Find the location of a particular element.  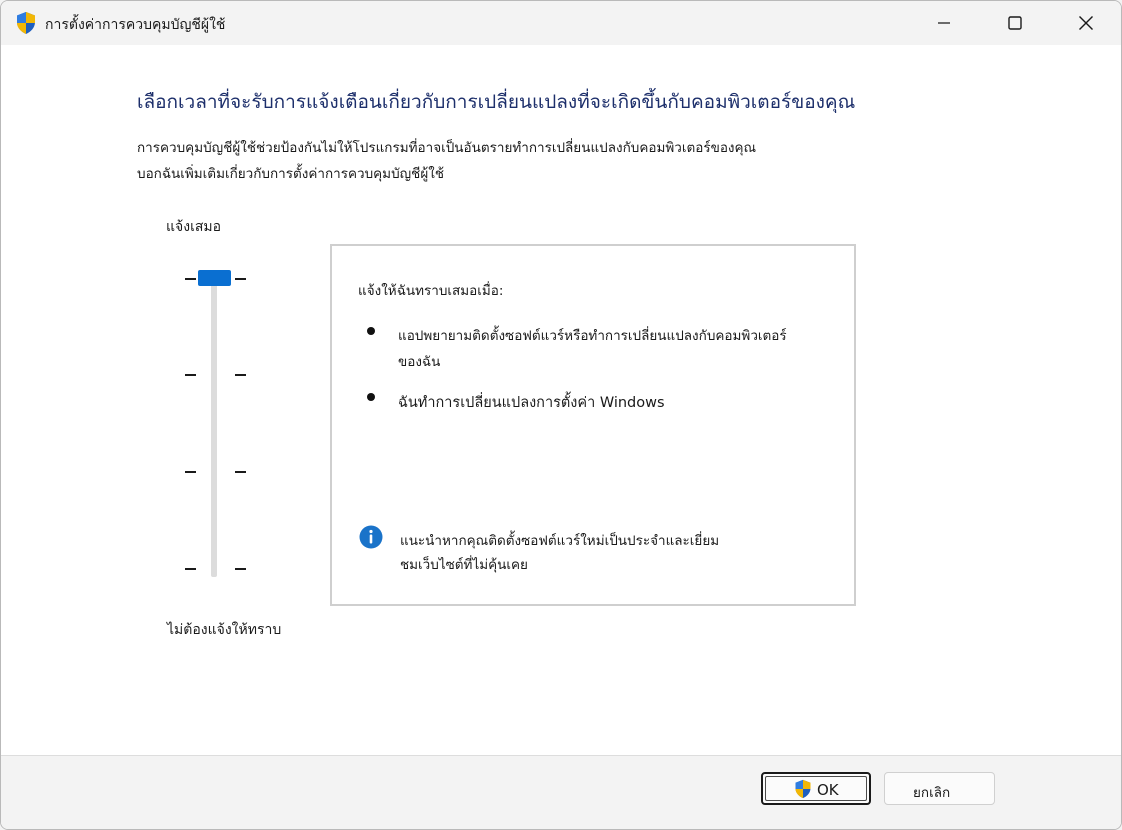

slider-top-label: แจ้งเสมอ is located at coordinates (194, 227).